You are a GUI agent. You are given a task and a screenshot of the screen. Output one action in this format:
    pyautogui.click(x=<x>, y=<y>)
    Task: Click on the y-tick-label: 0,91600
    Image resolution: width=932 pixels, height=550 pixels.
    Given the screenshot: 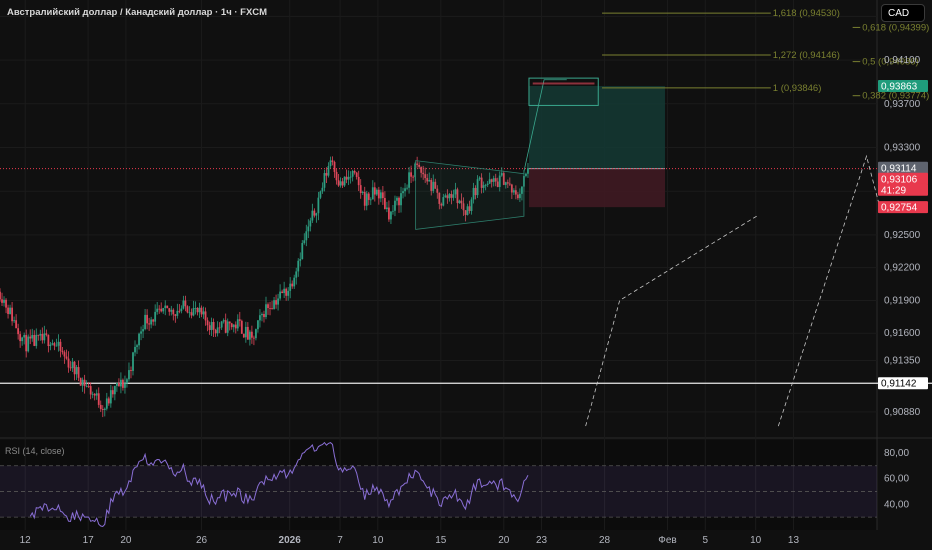 What is the action you would take?
    pyautogui.click(x=902, y=333)
    